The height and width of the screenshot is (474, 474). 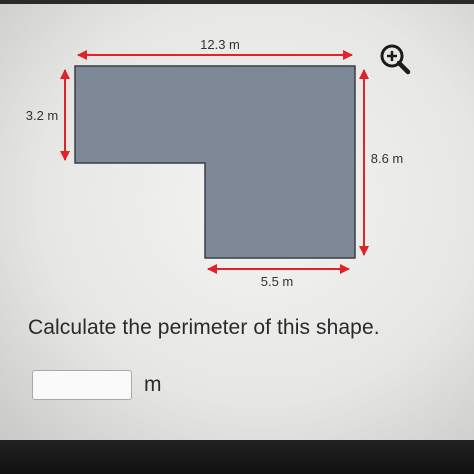 I want to click on top-width-label: 12.3 m, so click(x=220, y=44).